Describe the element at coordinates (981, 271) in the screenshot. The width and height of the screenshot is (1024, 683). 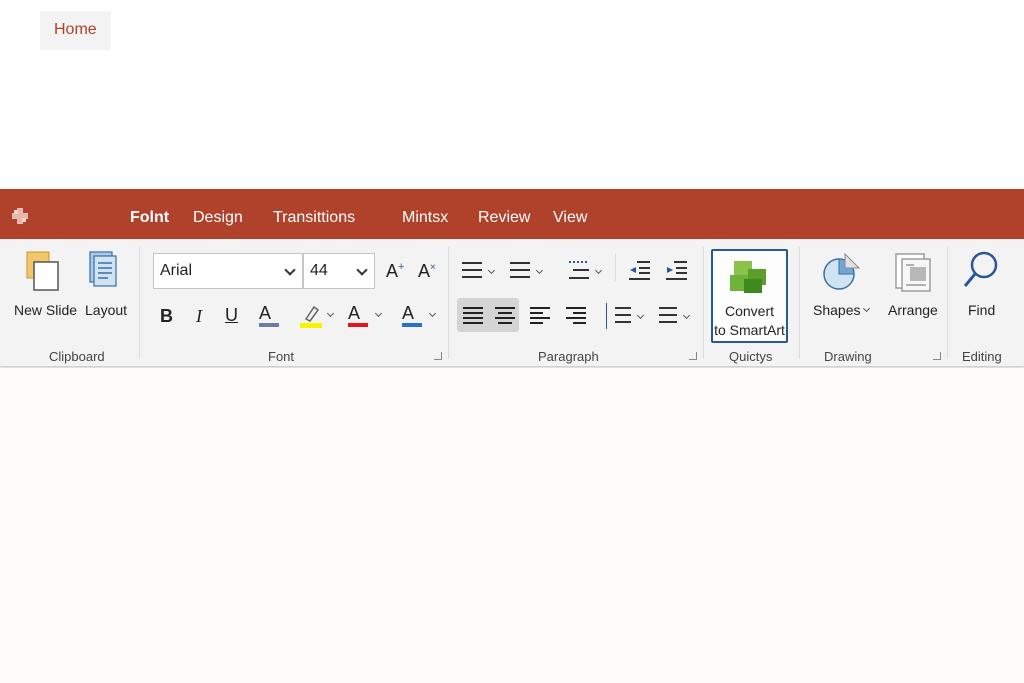
I see `search-icon` at that location.